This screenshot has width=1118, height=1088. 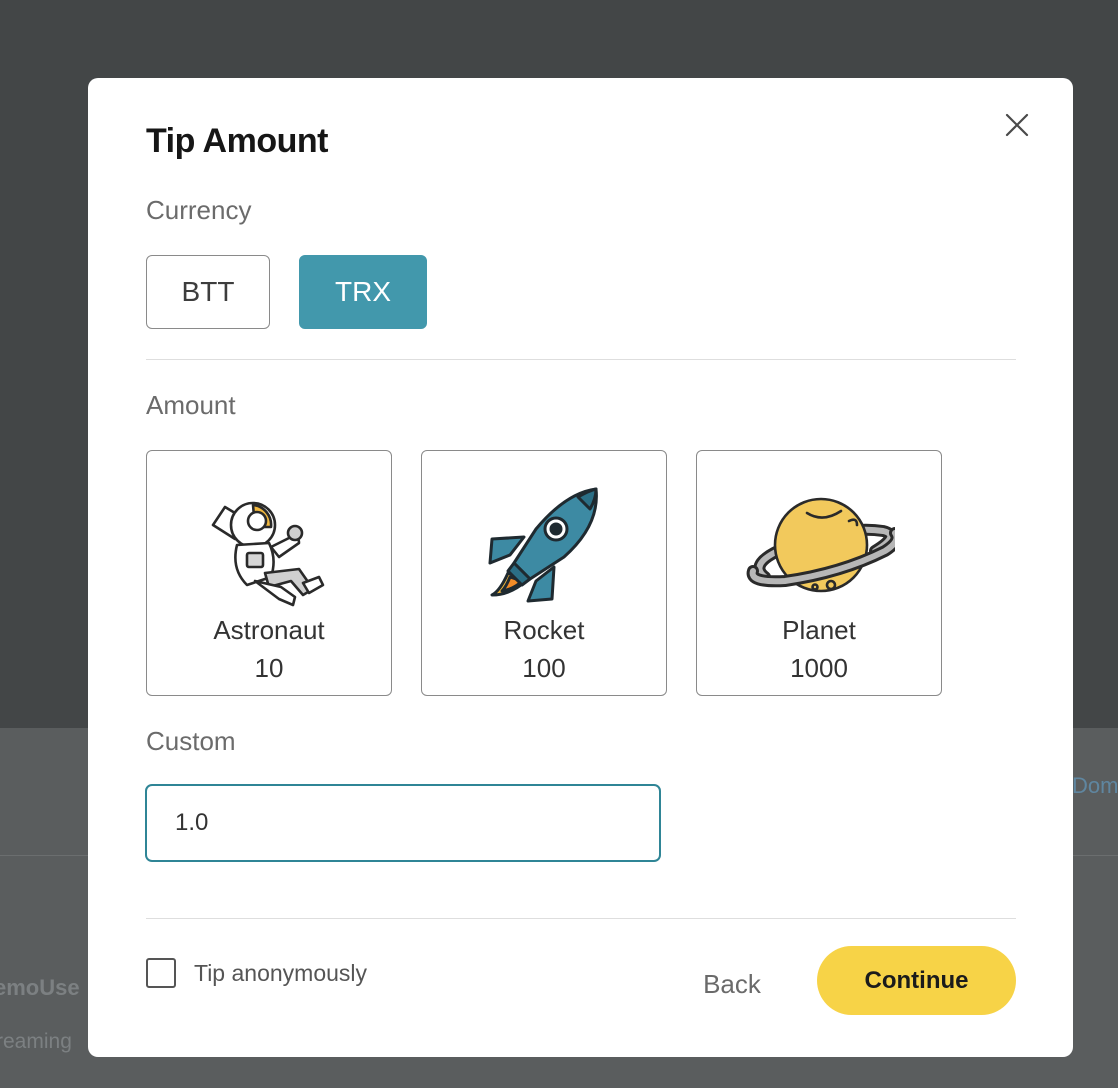 I want to click on astronaut-name: Astronaut, so click(x=269, y=630).